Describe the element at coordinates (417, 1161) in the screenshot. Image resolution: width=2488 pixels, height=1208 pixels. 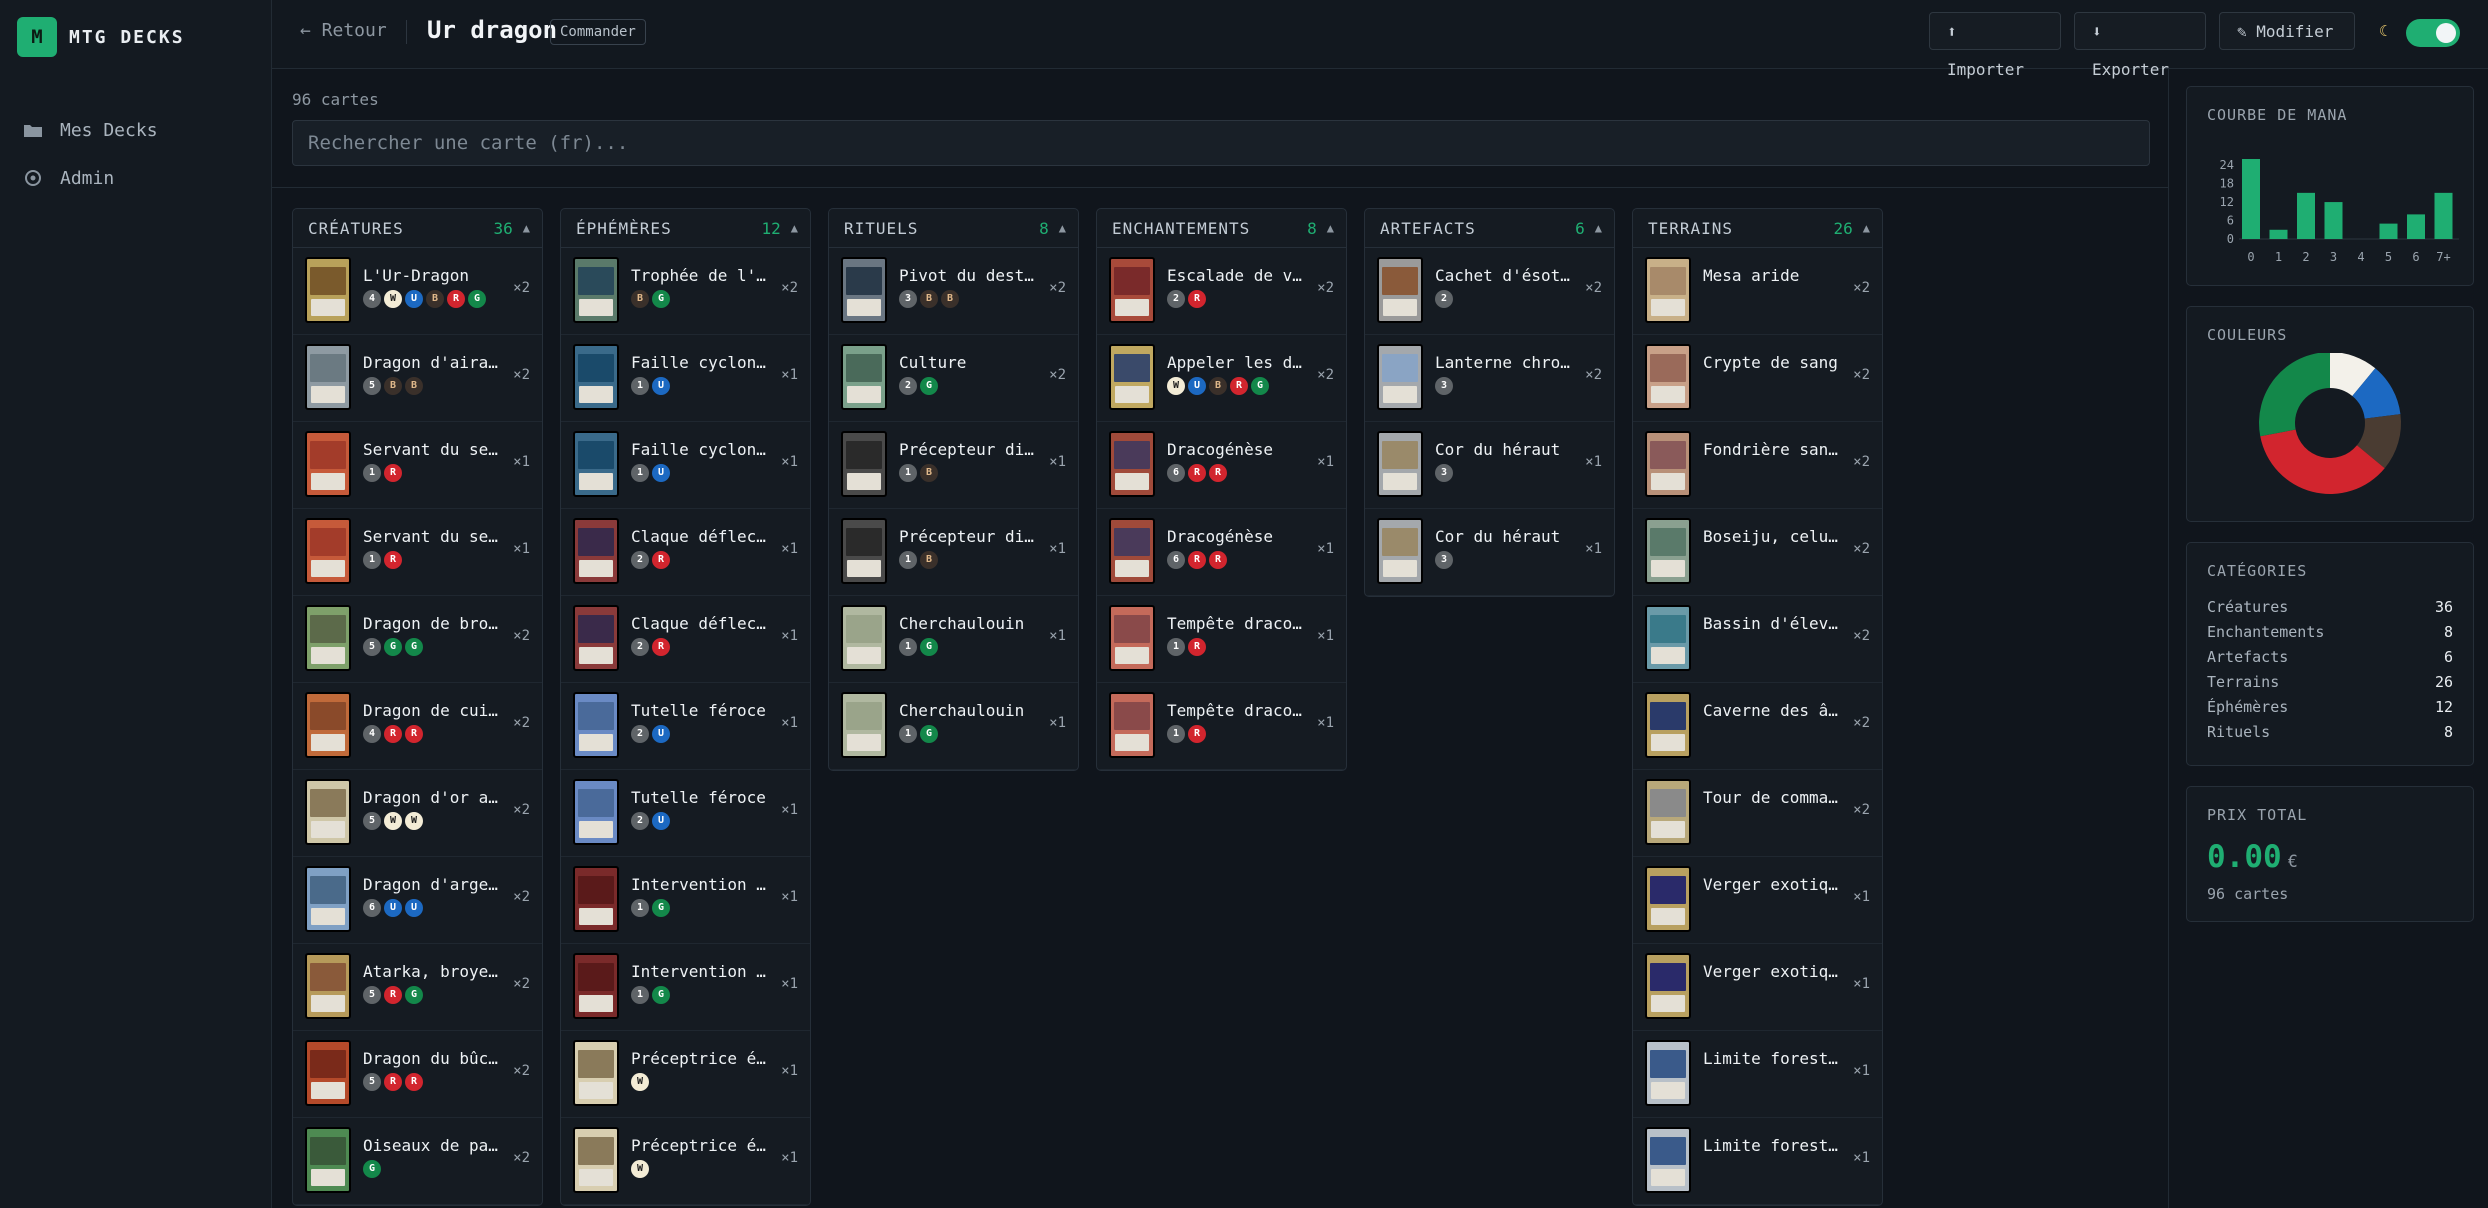
I see `card-row: Oiseaux de paradis G ×2` at that location.